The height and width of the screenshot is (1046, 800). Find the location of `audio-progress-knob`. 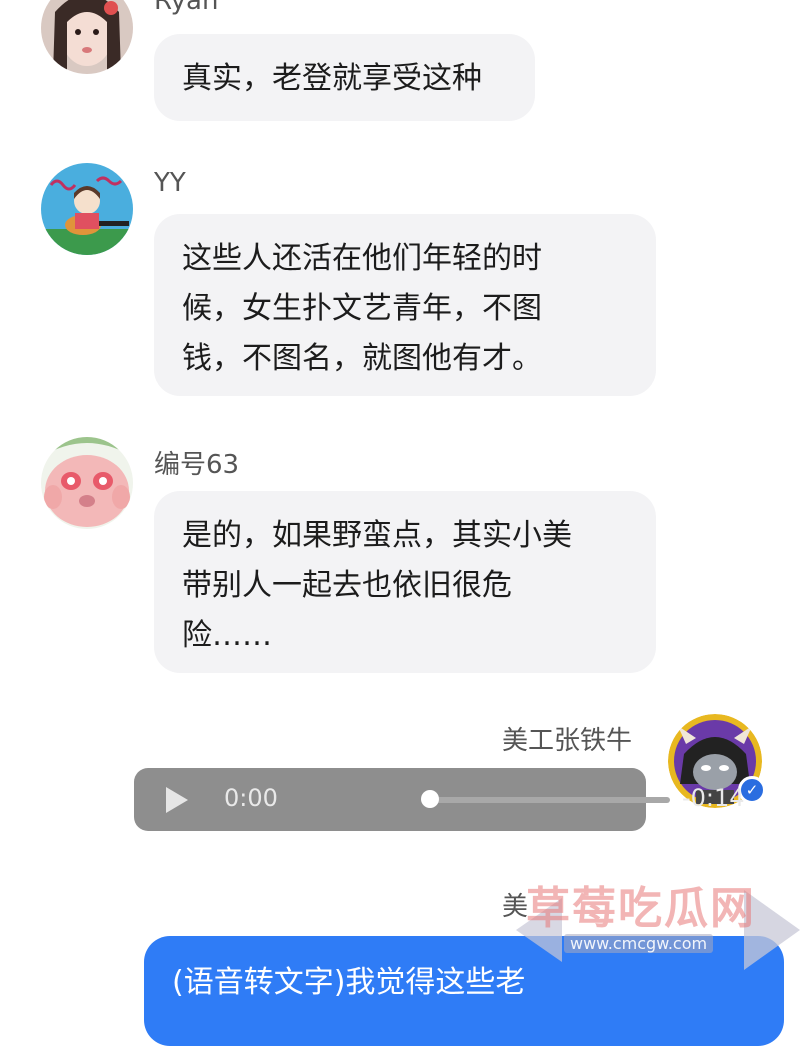

audio-progress-knob is located at coordinates (430, 799).